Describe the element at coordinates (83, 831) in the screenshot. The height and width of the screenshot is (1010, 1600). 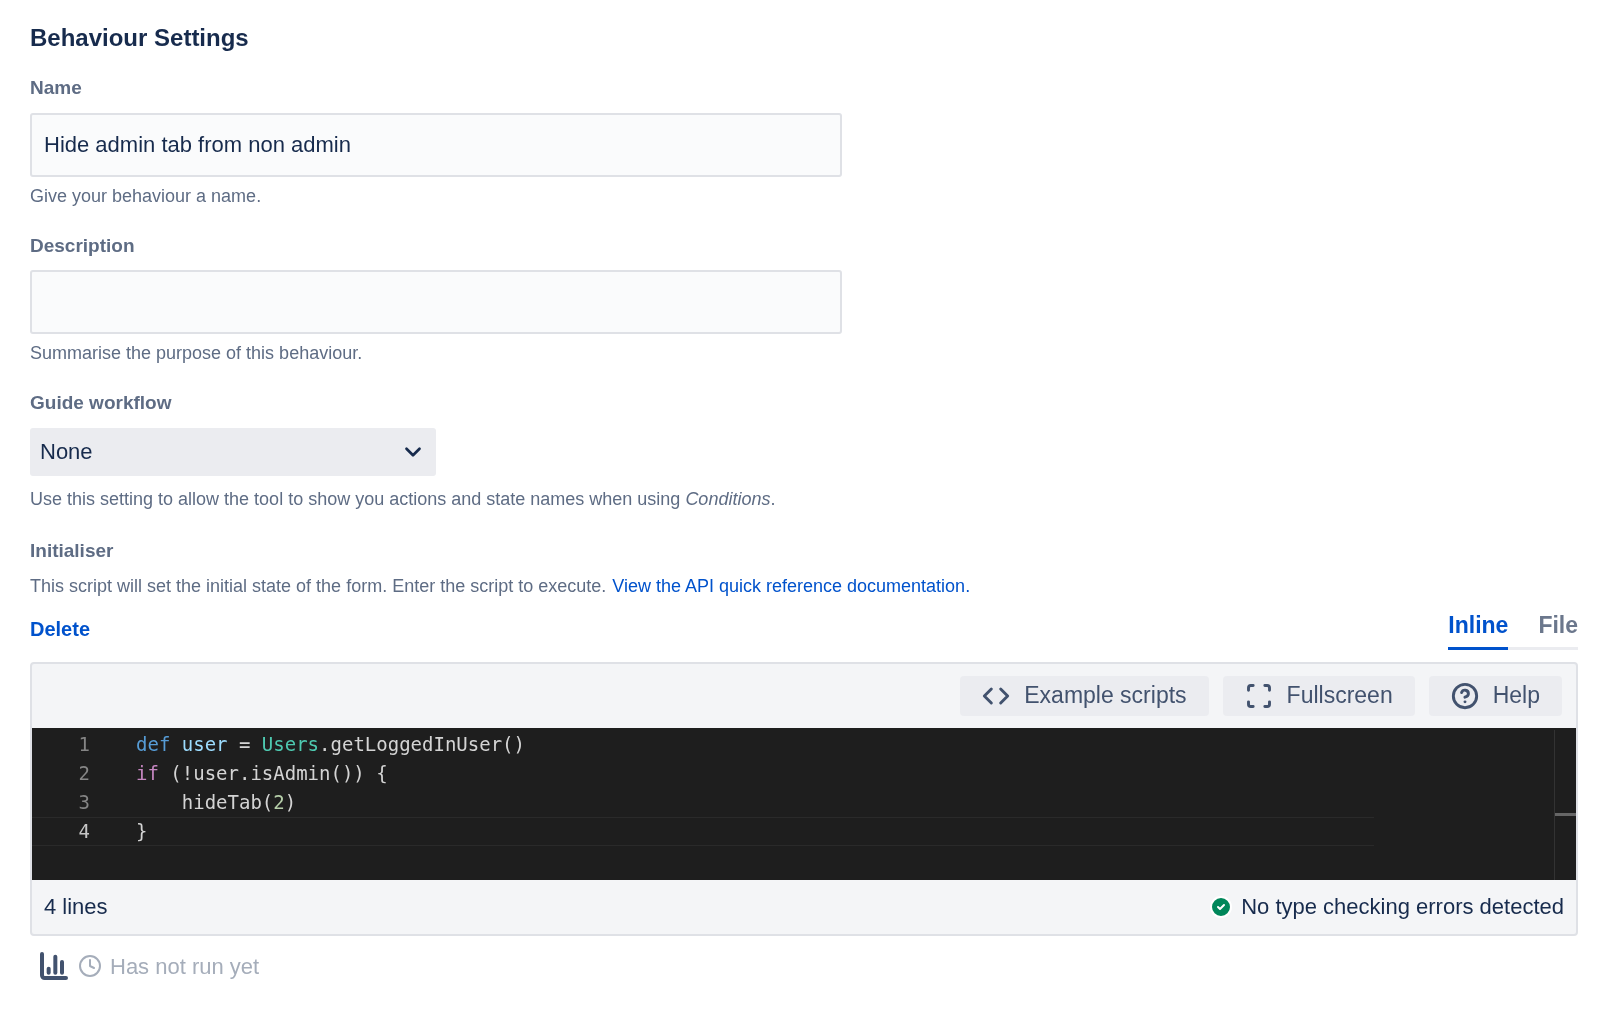
I see `line-number: 4` at that location.